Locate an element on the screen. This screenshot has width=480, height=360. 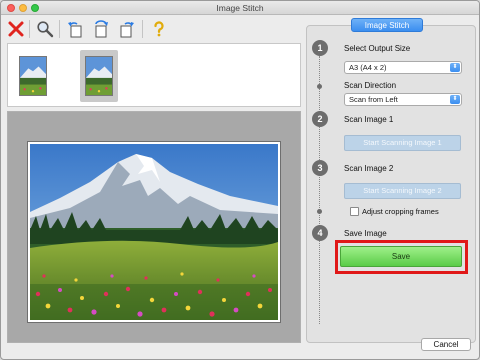
save-button: Save is located at coordinates (401, 256).